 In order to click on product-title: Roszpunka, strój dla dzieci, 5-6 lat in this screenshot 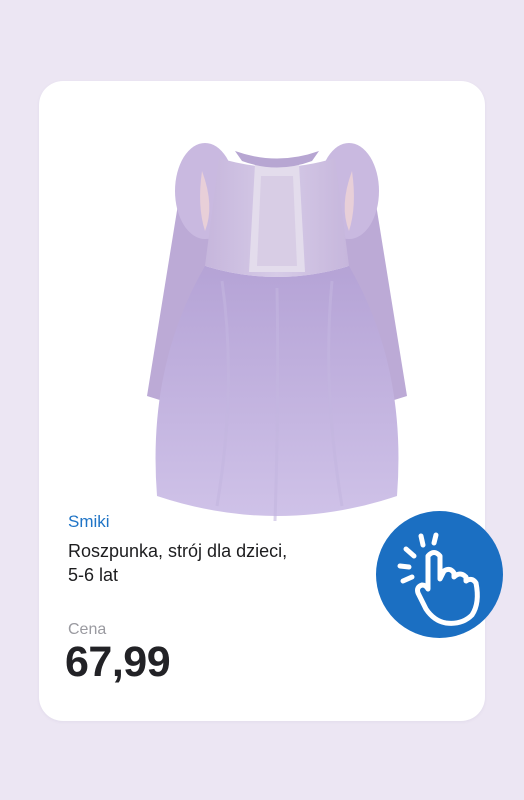, I will do `click(188, 563)`.